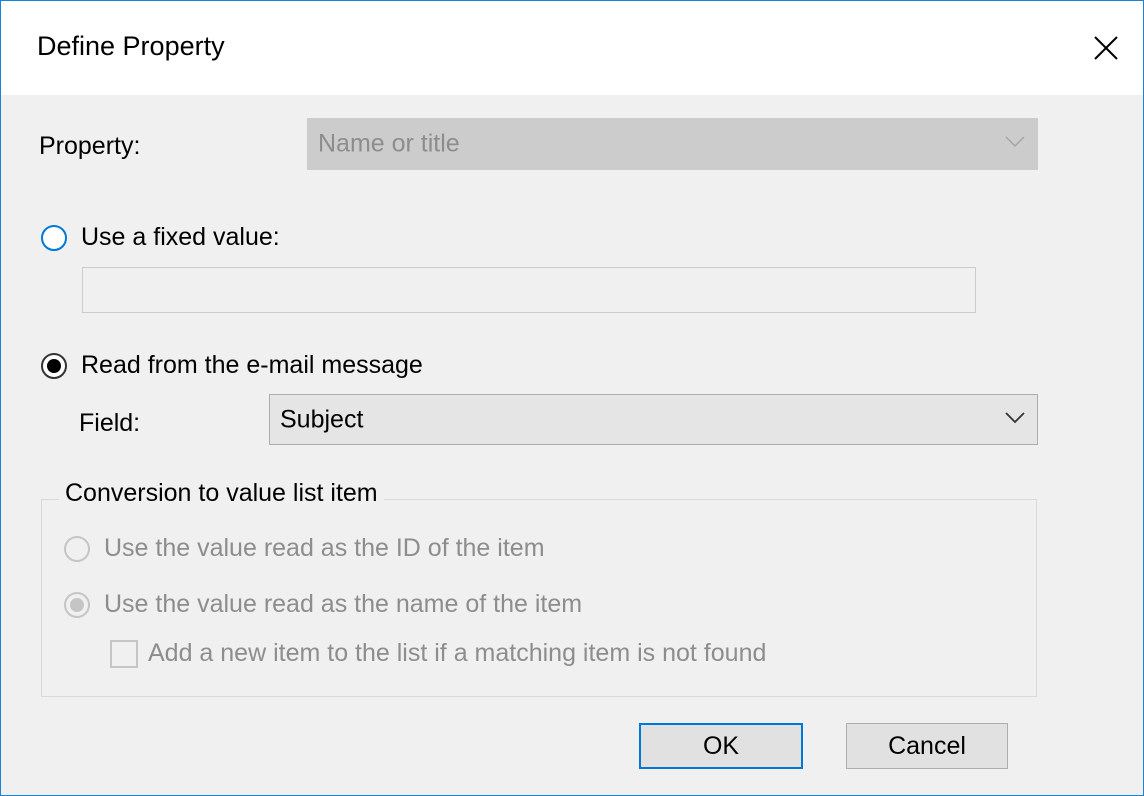 This screenshot has height=796, width=1144. Describe the element at coordinates (252, 365) in the screenshot. I see `read-from-email-label: Read from the e-mail message` at that location.